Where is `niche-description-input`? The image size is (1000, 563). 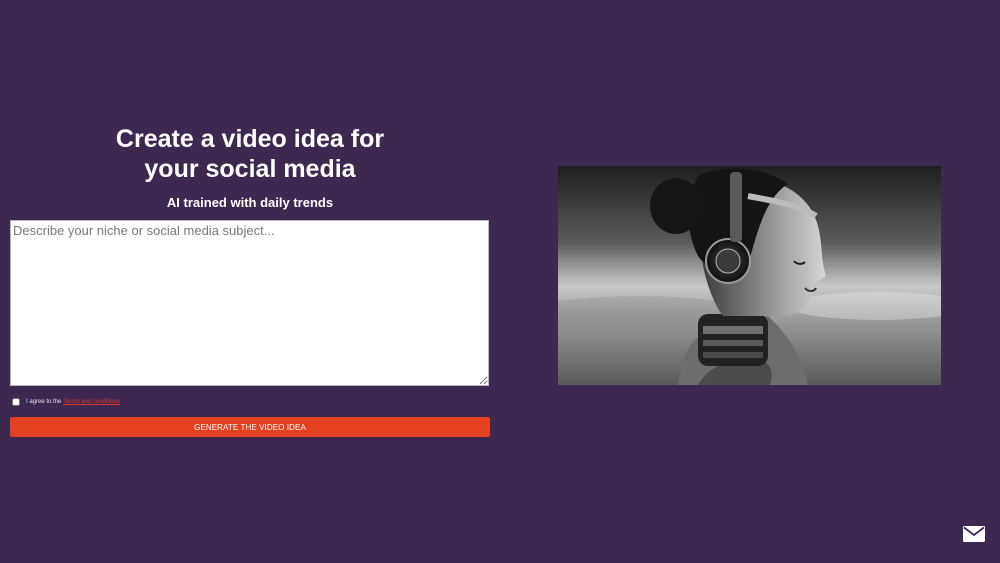
niche-description-input is located at coordinates (249, 303).